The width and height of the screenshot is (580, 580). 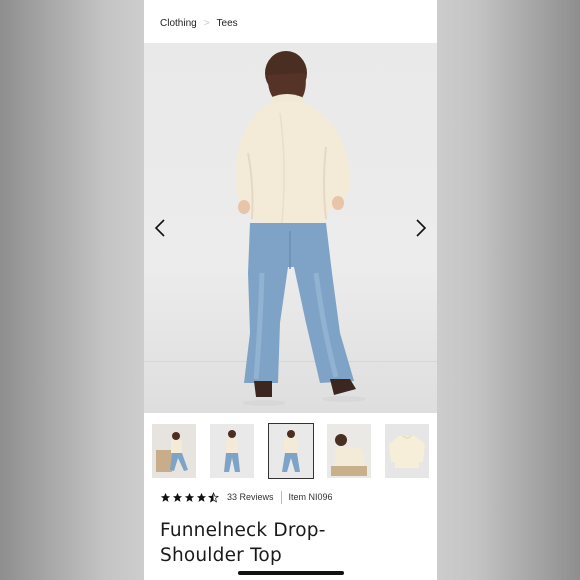 I want to click on next-image-button, so click(x=421, y=228).